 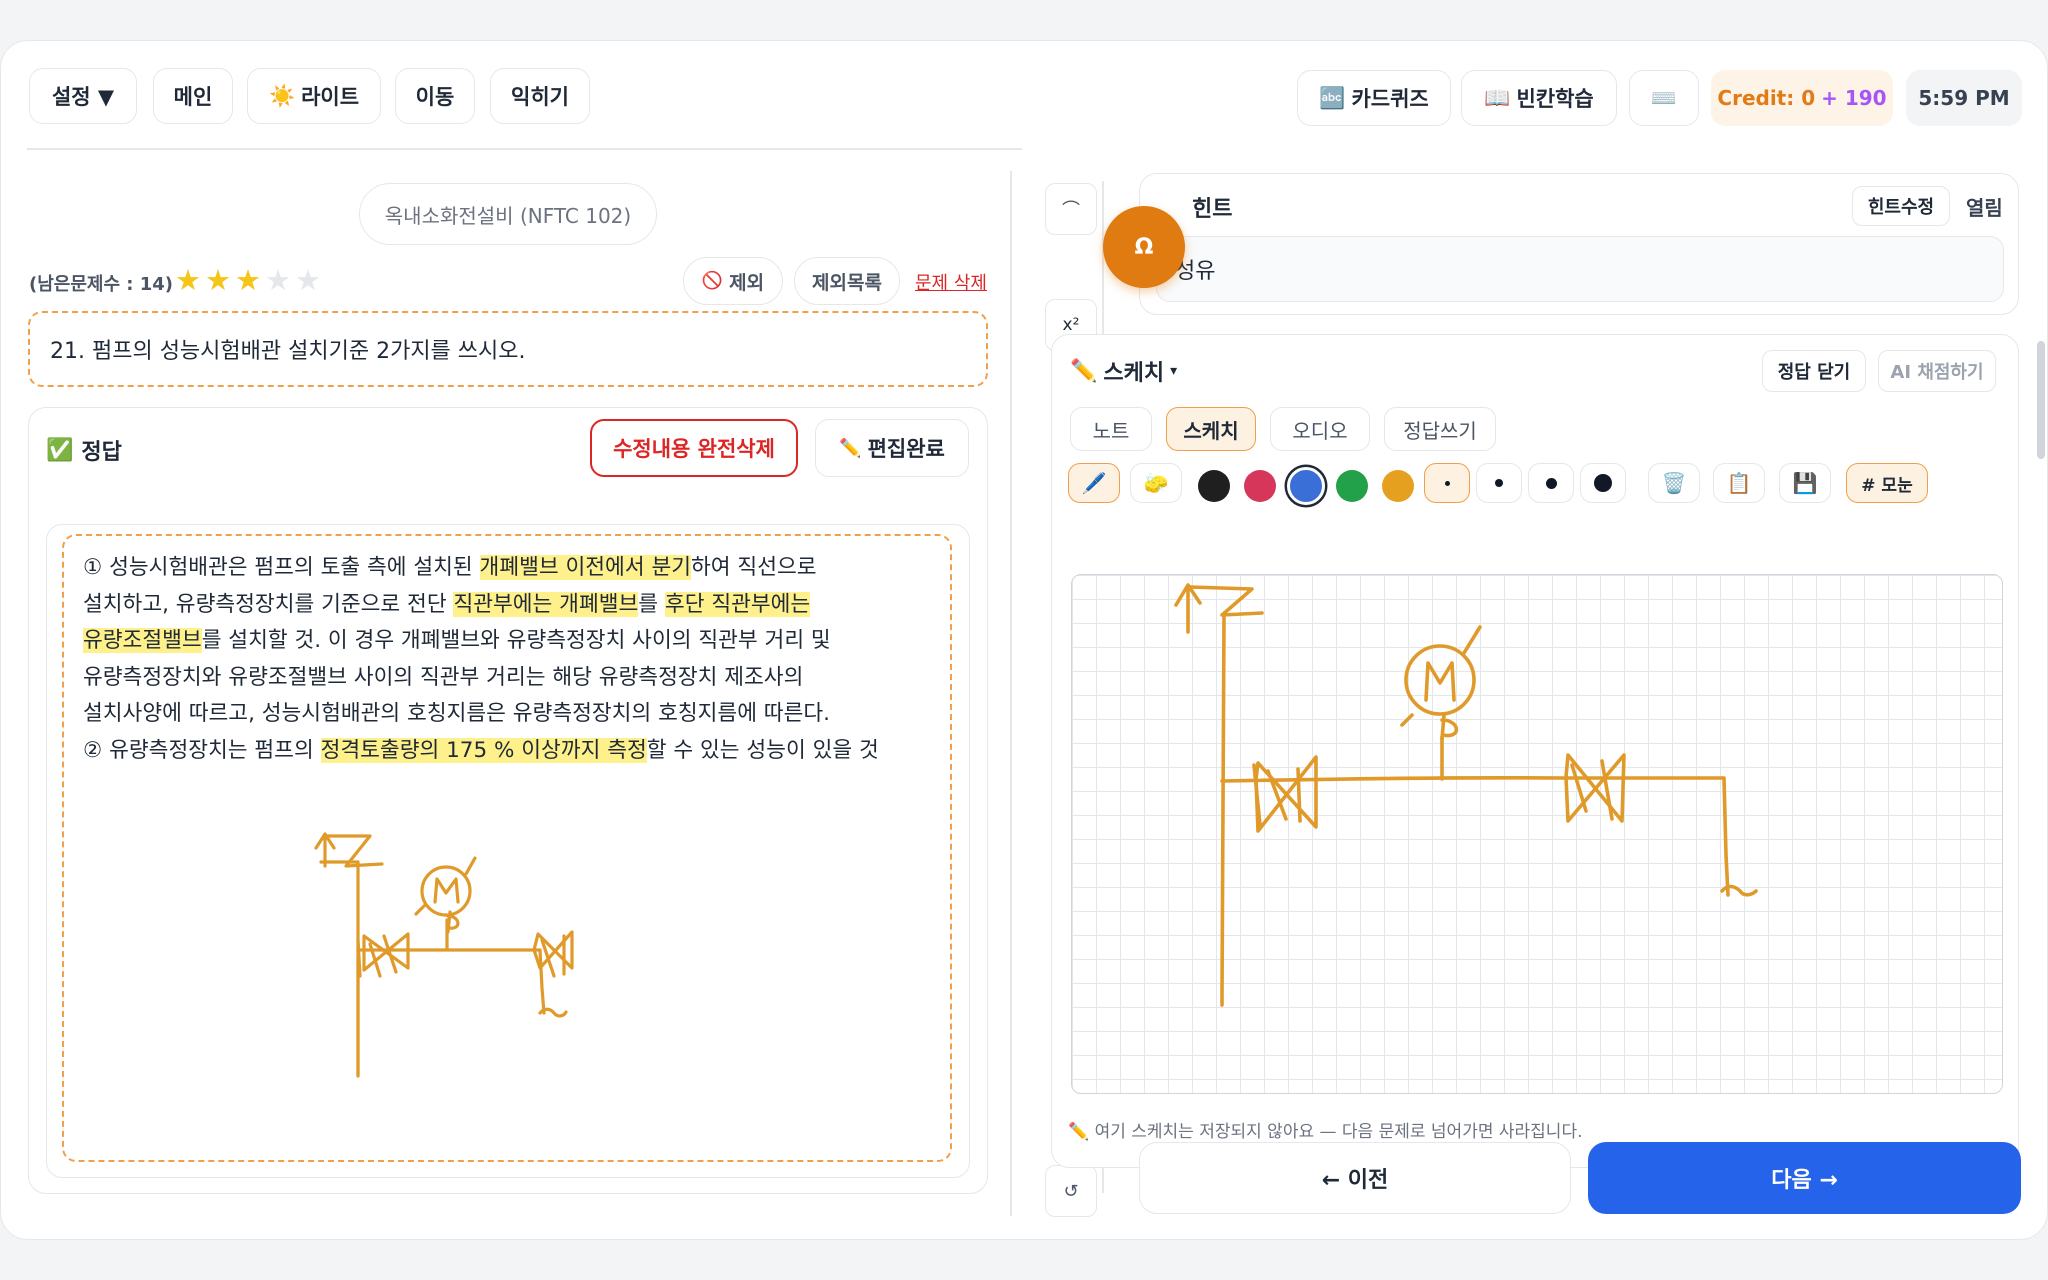 I want to click on credit-badge: Credit: 0 + 190, so click(x=1802, y=98).